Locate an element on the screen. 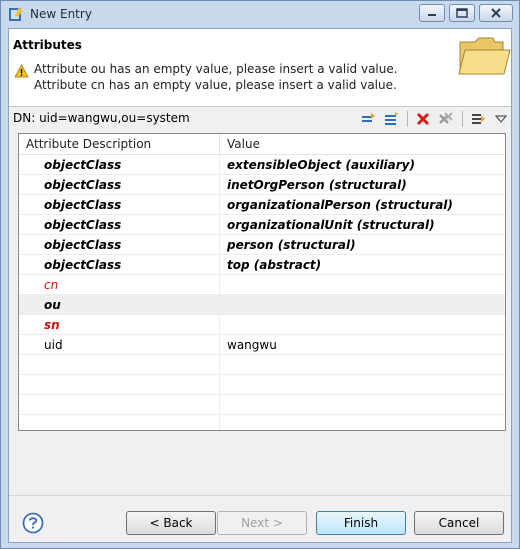 This screenshot has width=520, height=549. window-title: New Entry is located at coordinates (61, 14).